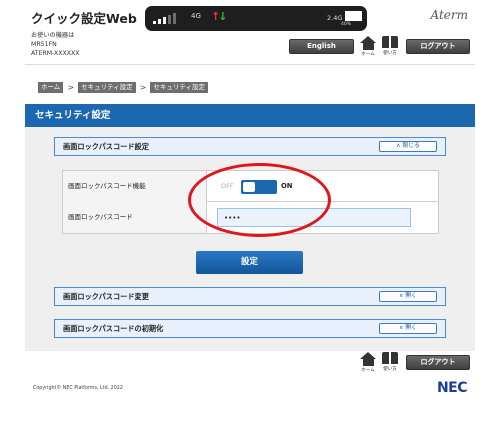 The image size is (500, 436). Describe the element at coordinates (84, 18) in the screenshot. I see `app-title: クイック設定Web` at that location.